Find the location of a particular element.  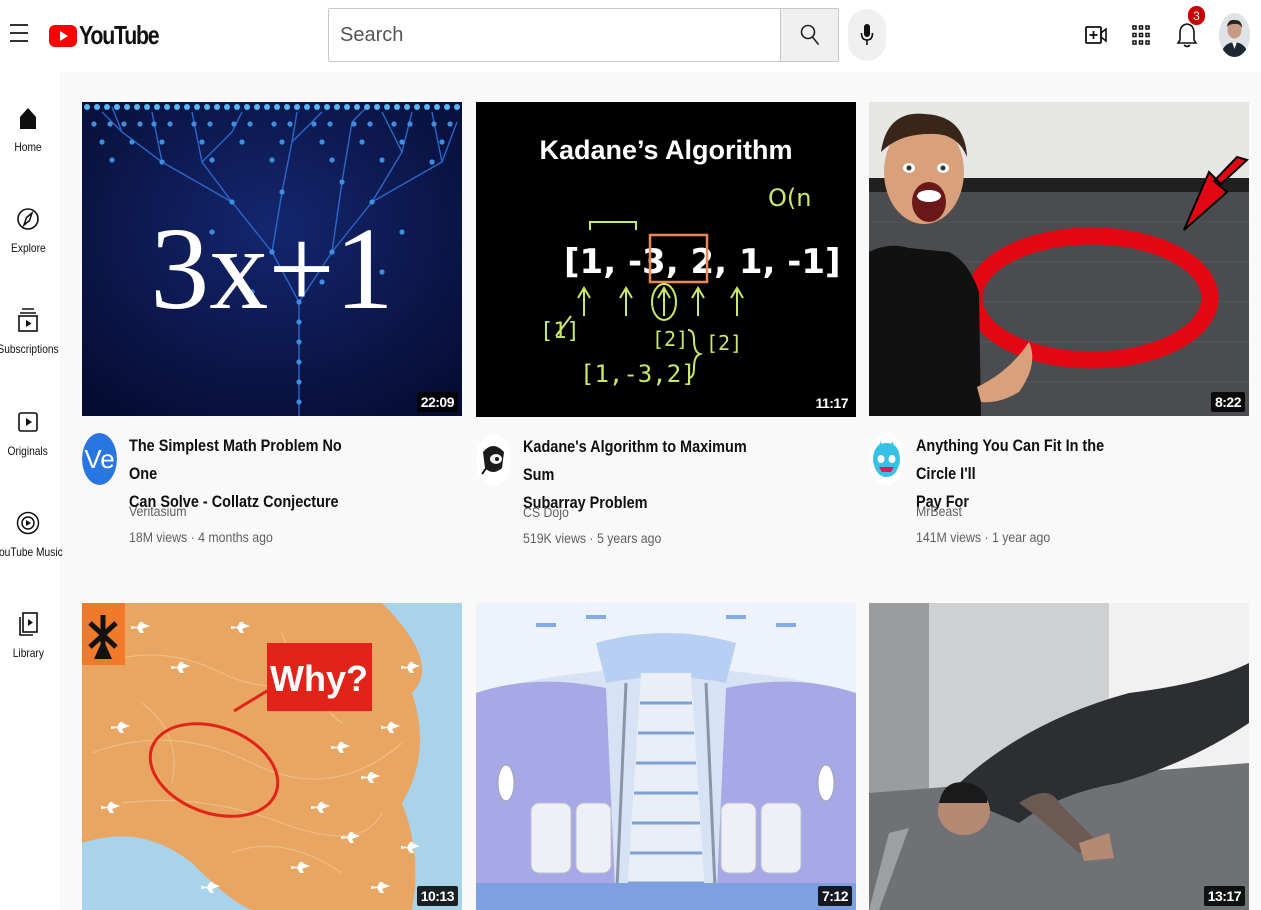

veritasium-logo: Ve is located at coordinates (99, 459).